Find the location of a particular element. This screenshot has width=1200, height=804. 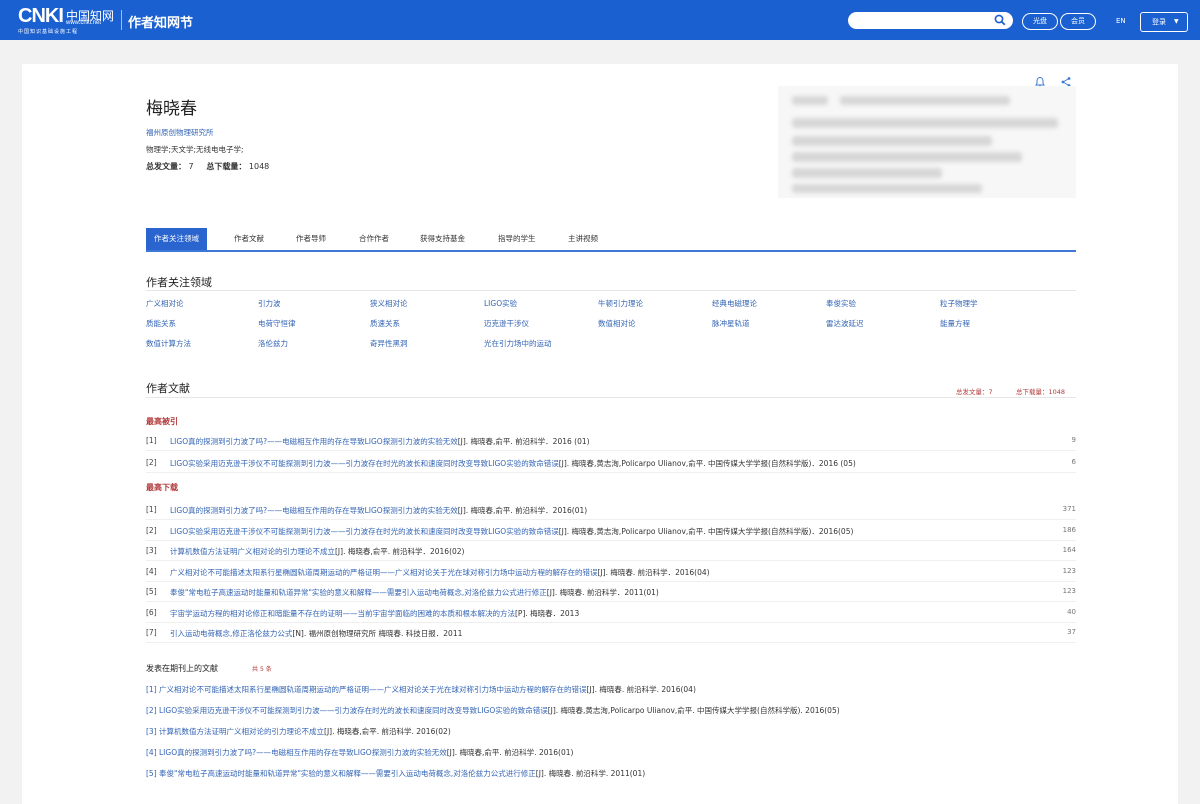

tab-mentor: 作者导师 is located at coordinates (311, 239).